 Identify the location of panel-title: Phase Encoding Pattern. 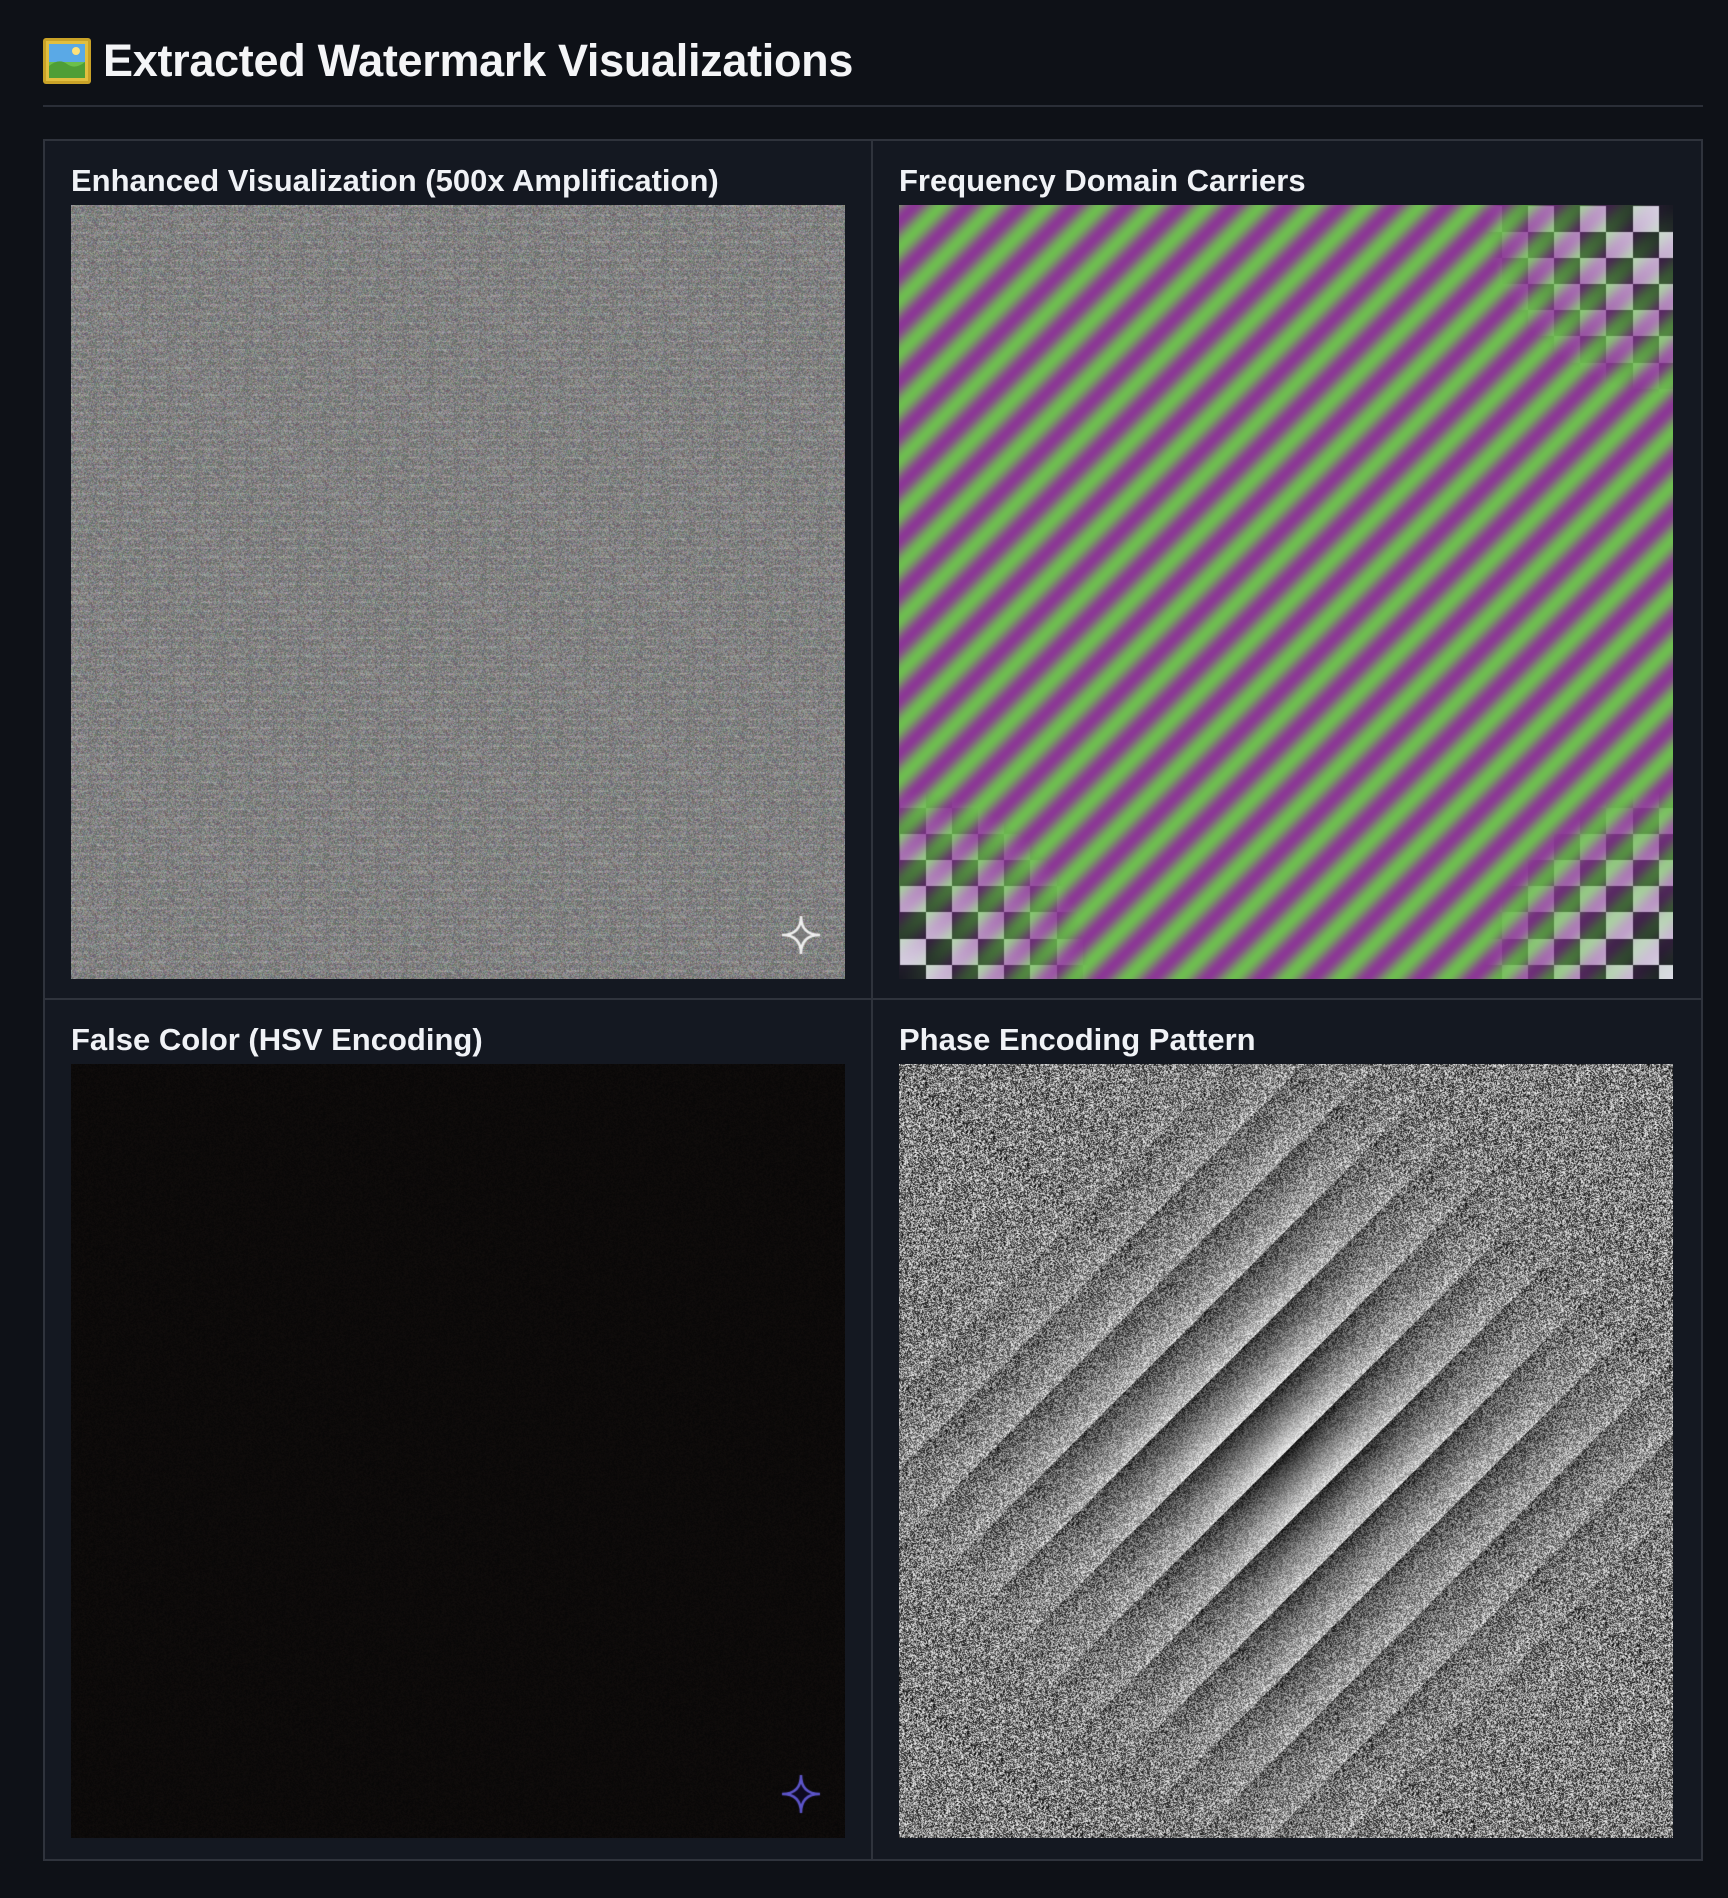
(1077, 1039).